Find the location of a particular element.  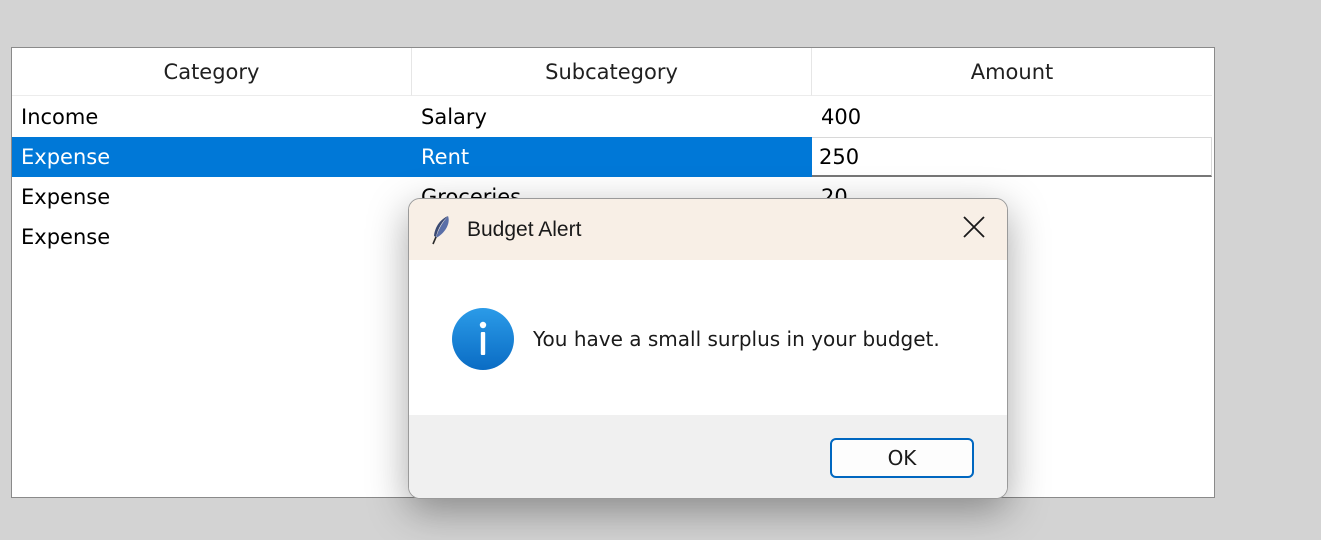

info-icon is located at coordinates (483, 339).